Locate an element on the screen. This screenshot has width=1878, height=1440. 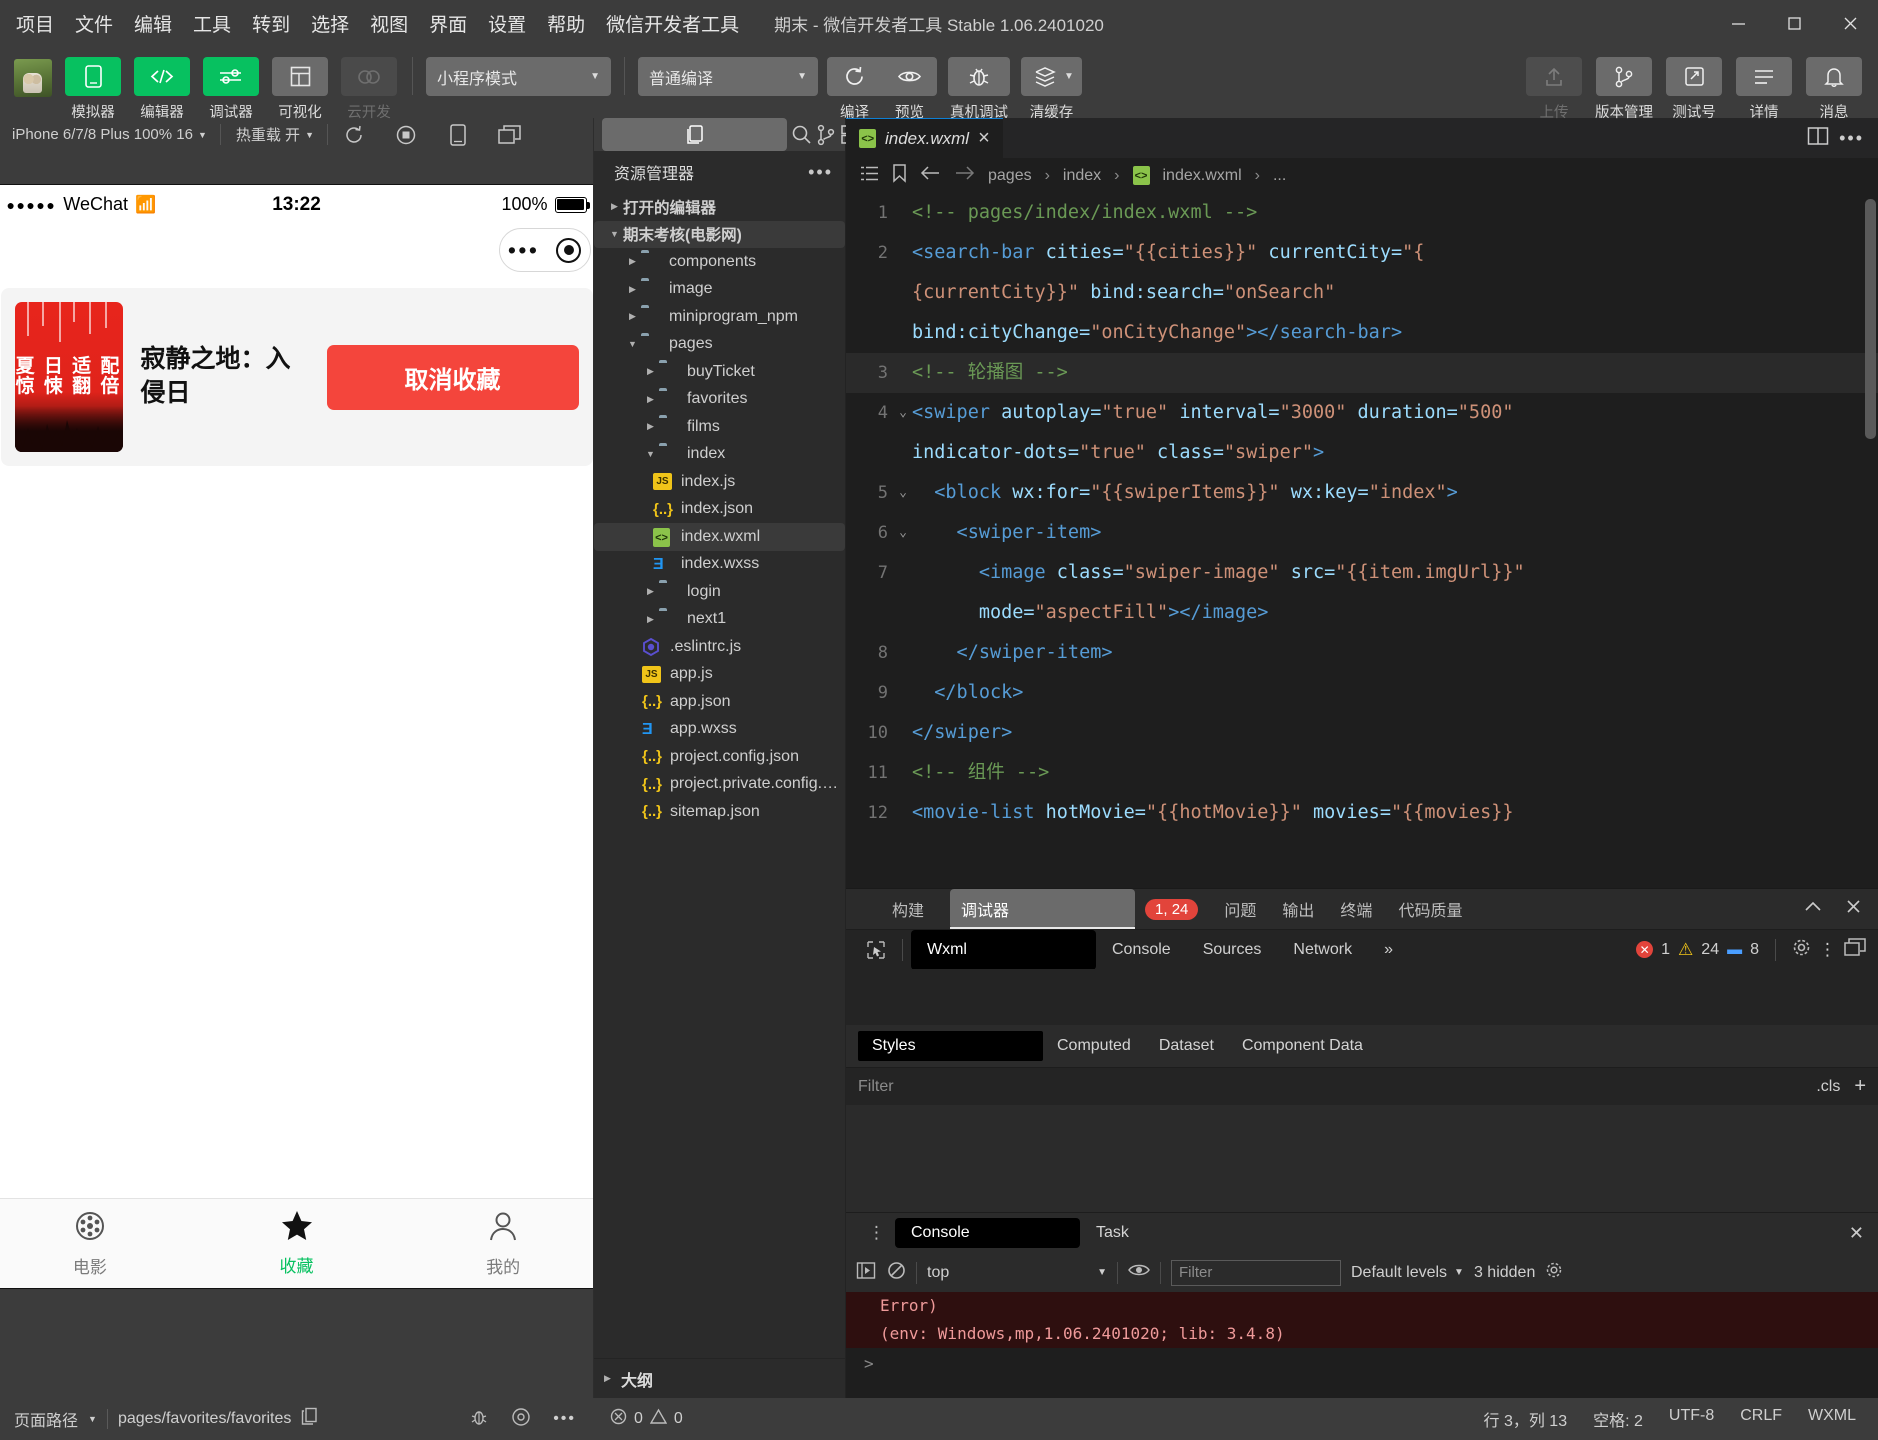
source-control-icon is located at coordinates (826, 134).